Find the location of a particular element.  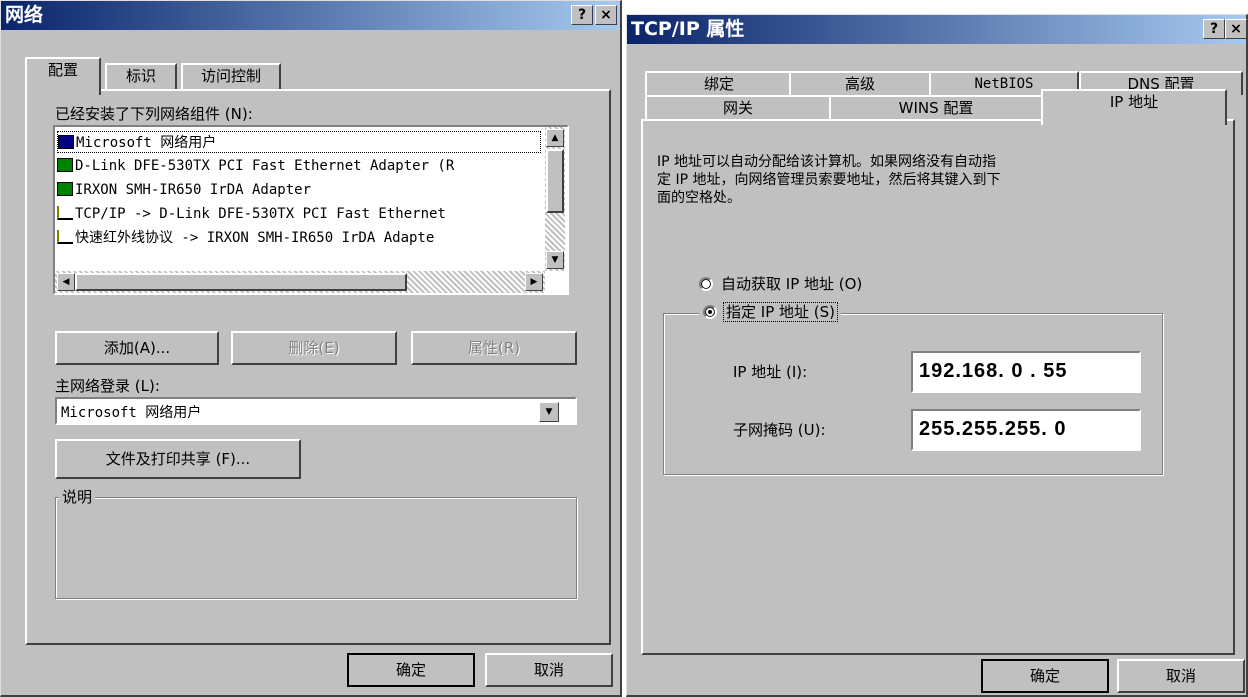

list-item: Microsoft 网络用户 is located at coordinates (299, 142).